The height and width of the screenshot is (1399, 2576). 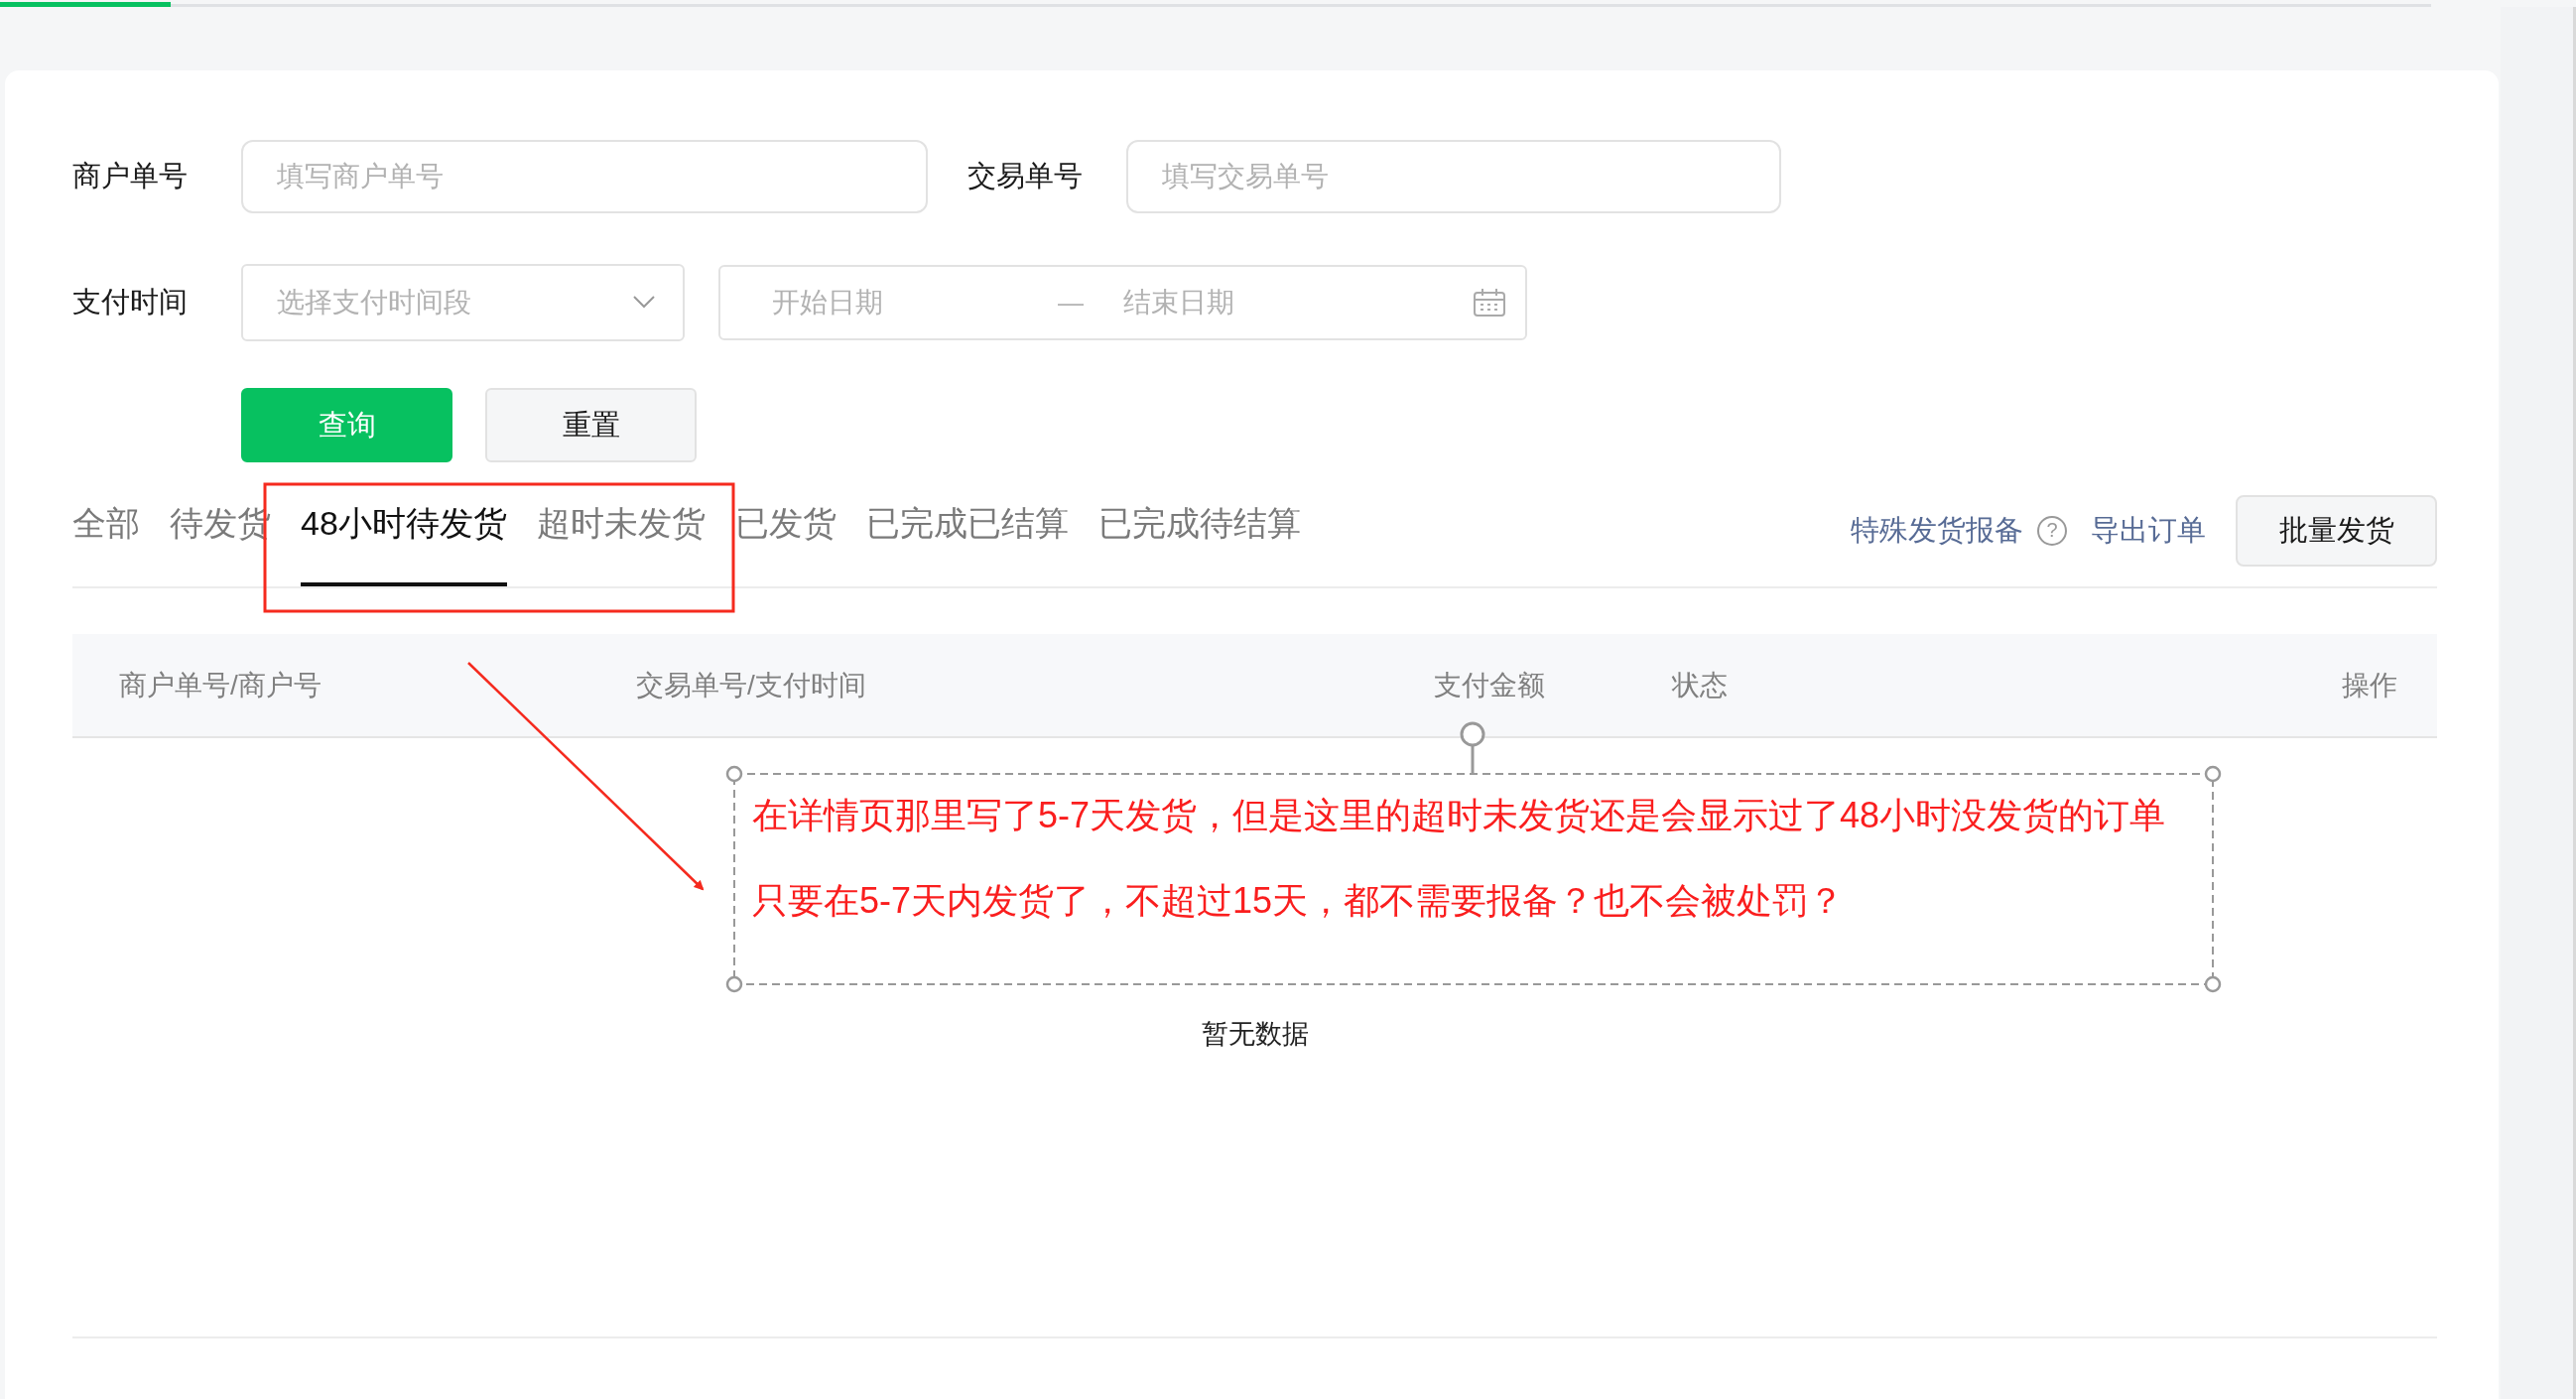 I want to click on special-shipping-report-link: 特殊发货报备, so click(x=1937, y=531).